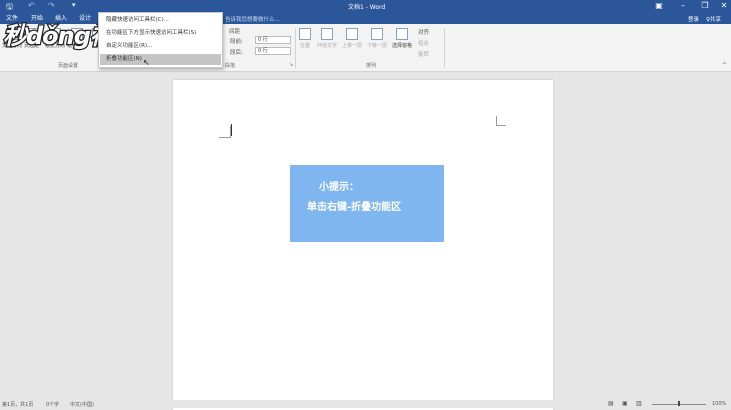  Describe the element at coordinates (339, 187) in the screenshot. I see `tip-title: 小提示：` at that location.